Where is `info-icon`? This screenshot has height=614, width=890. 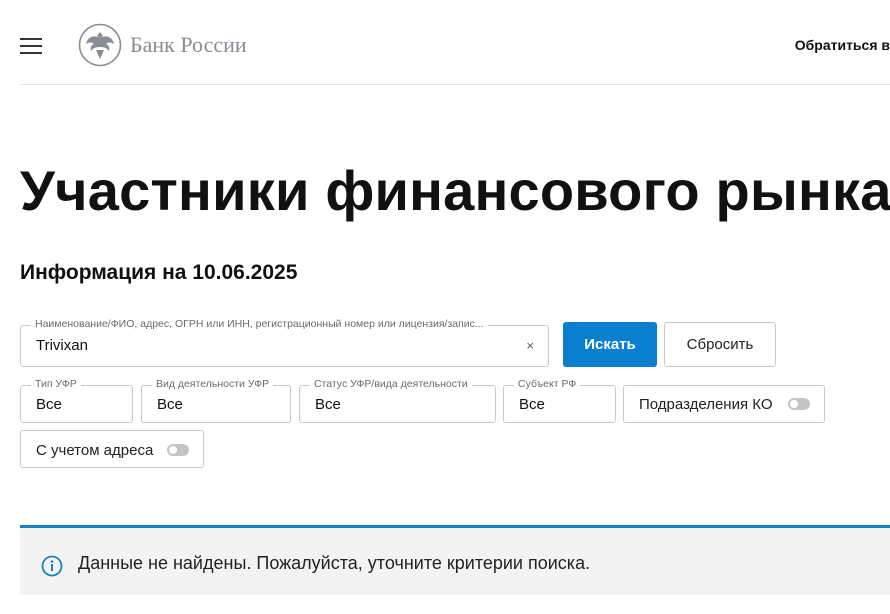 info-icon is located at coordinates (52, 566).